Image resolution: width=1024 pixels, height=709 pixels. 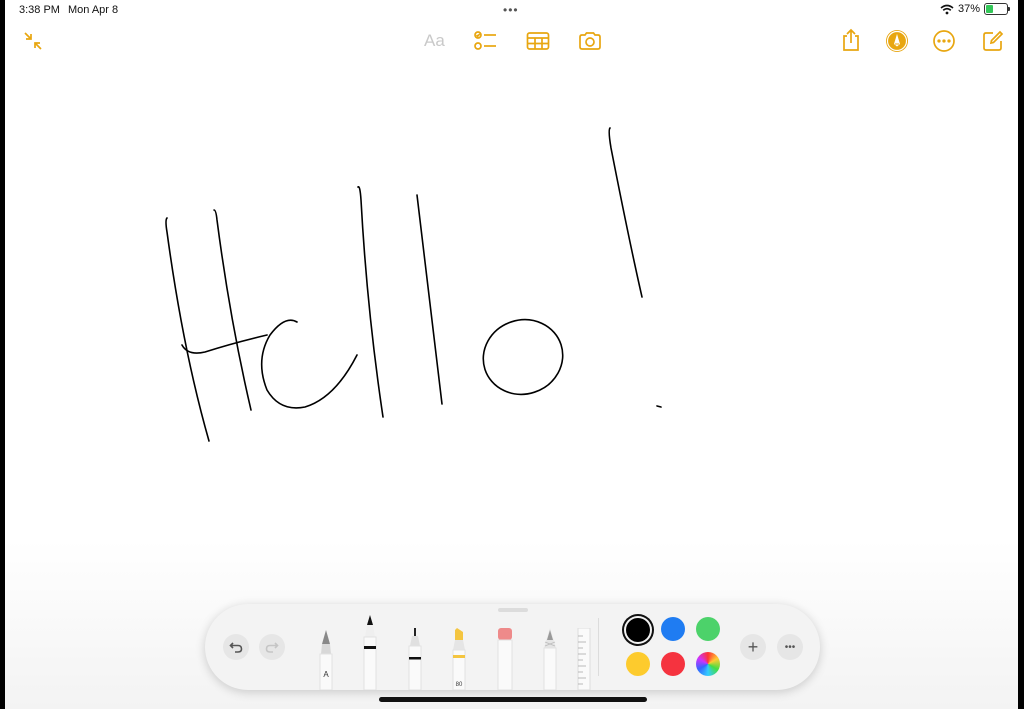 I want to click on camera-icon, so click(x=590, y=41).